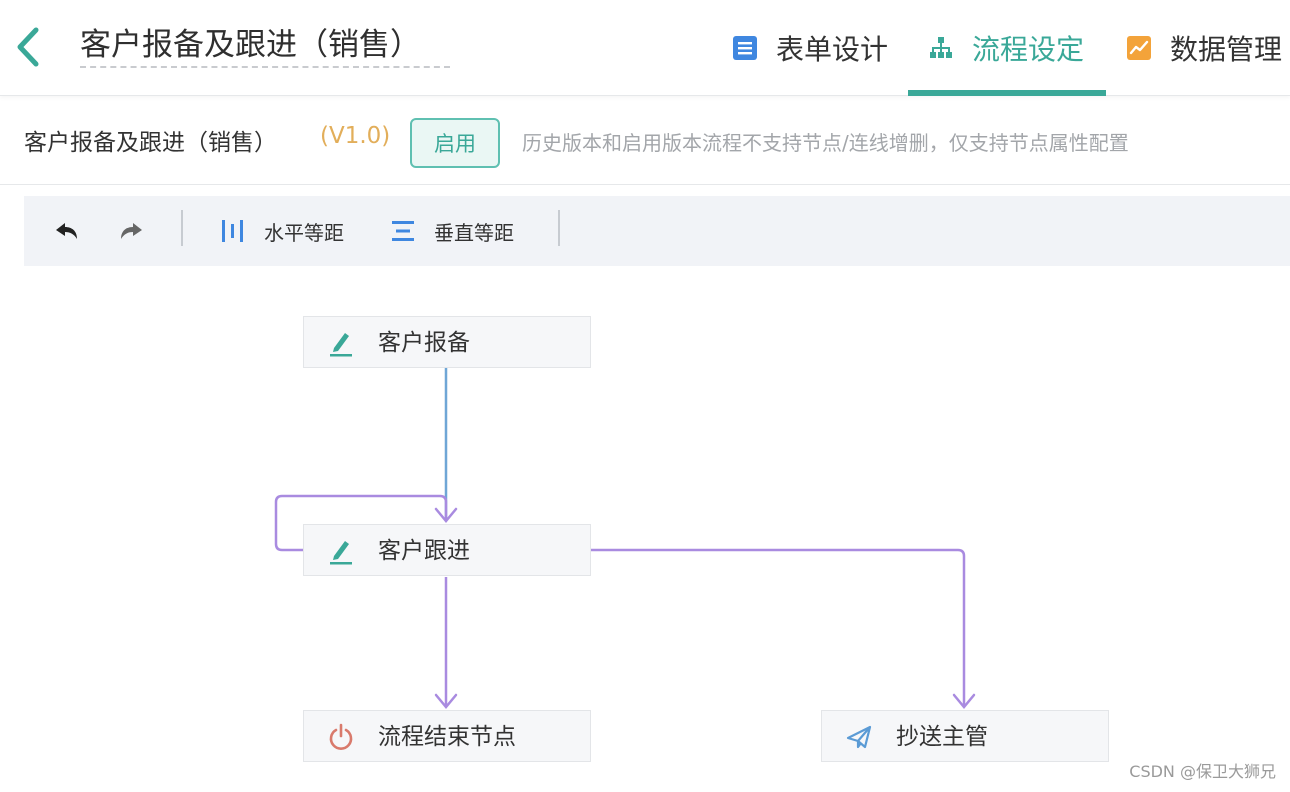 This screenshot has height=792, width=1290. I want to click on edge-follow-to-cc, so click(778, 627).